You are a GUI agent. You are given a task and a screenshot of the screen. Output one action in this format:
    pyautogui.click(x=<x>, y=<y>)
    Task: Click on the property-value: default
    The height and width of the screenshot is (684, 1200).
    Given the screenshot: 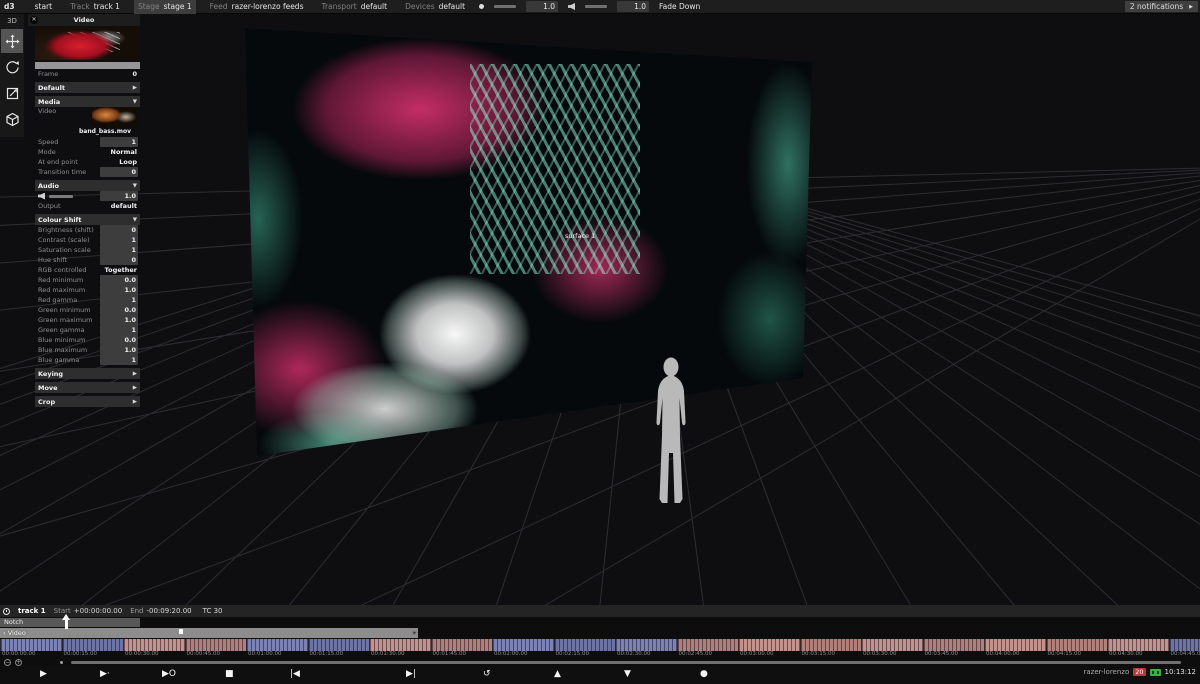 What is the action you would take?
    pyautogui.click(x=125, y=206)
    